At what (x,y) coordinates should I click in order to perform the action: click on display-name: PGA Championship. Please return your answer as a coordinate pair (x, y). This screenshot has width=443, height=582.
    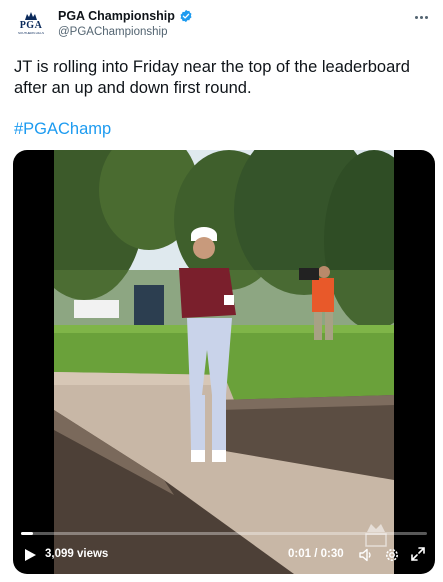
    Looking at the image, I should click on (116, 16).